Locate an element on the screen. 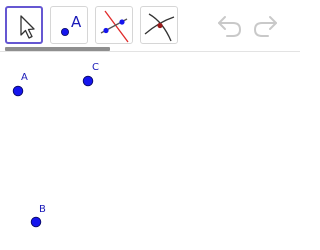 The height and width of the screenshot is (250, 320). move-tool-button is located at coordinates (24, 25).